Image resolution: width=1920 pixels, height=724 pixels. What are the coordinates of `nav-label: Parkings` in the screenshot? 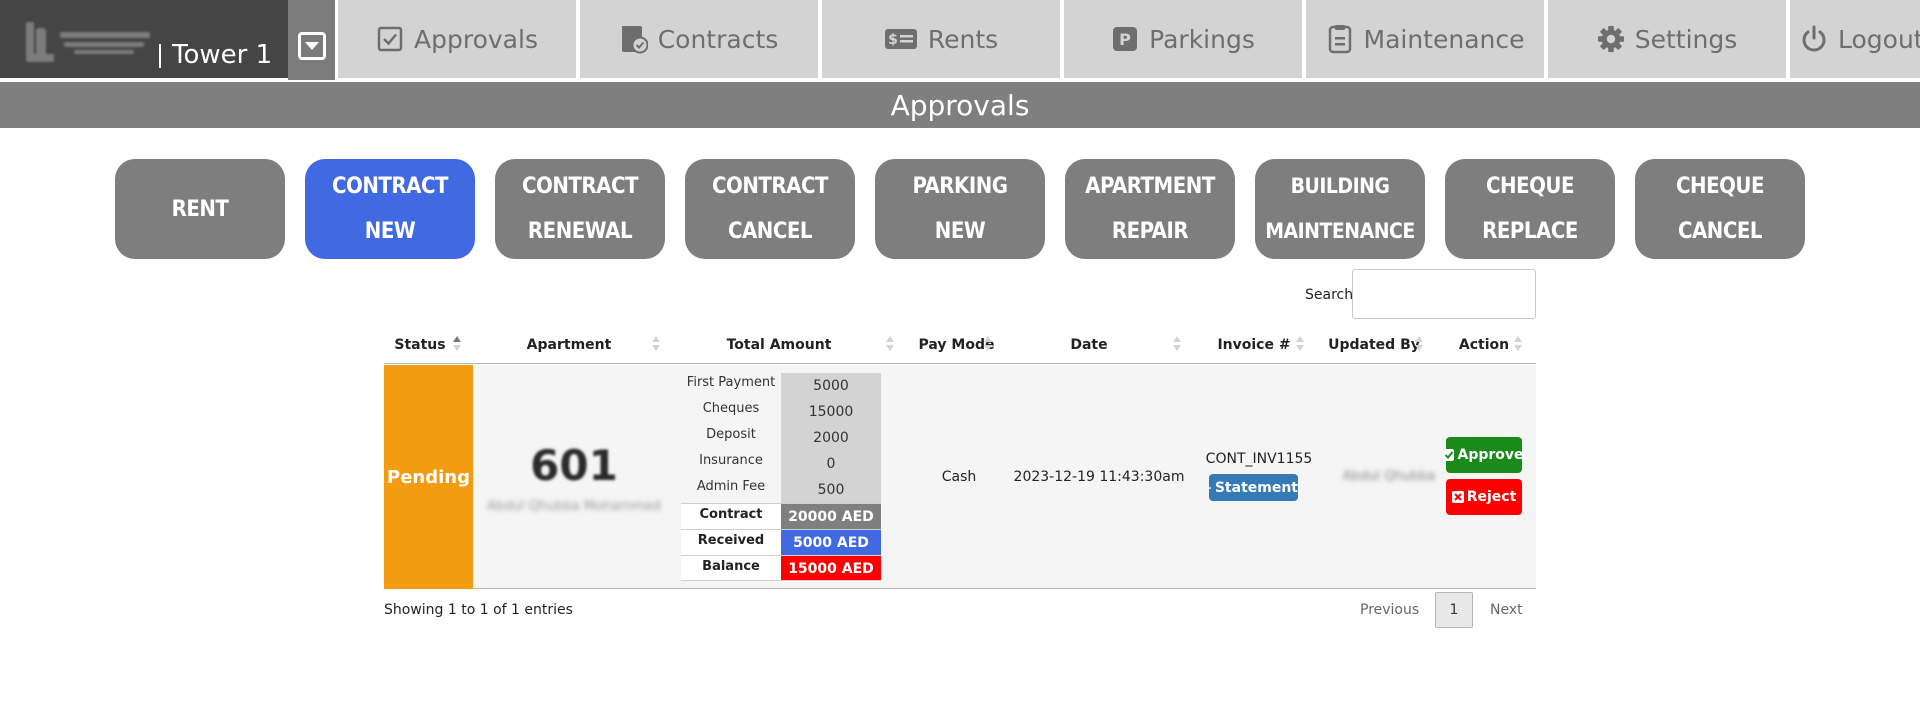 It's located at (1202, 39).